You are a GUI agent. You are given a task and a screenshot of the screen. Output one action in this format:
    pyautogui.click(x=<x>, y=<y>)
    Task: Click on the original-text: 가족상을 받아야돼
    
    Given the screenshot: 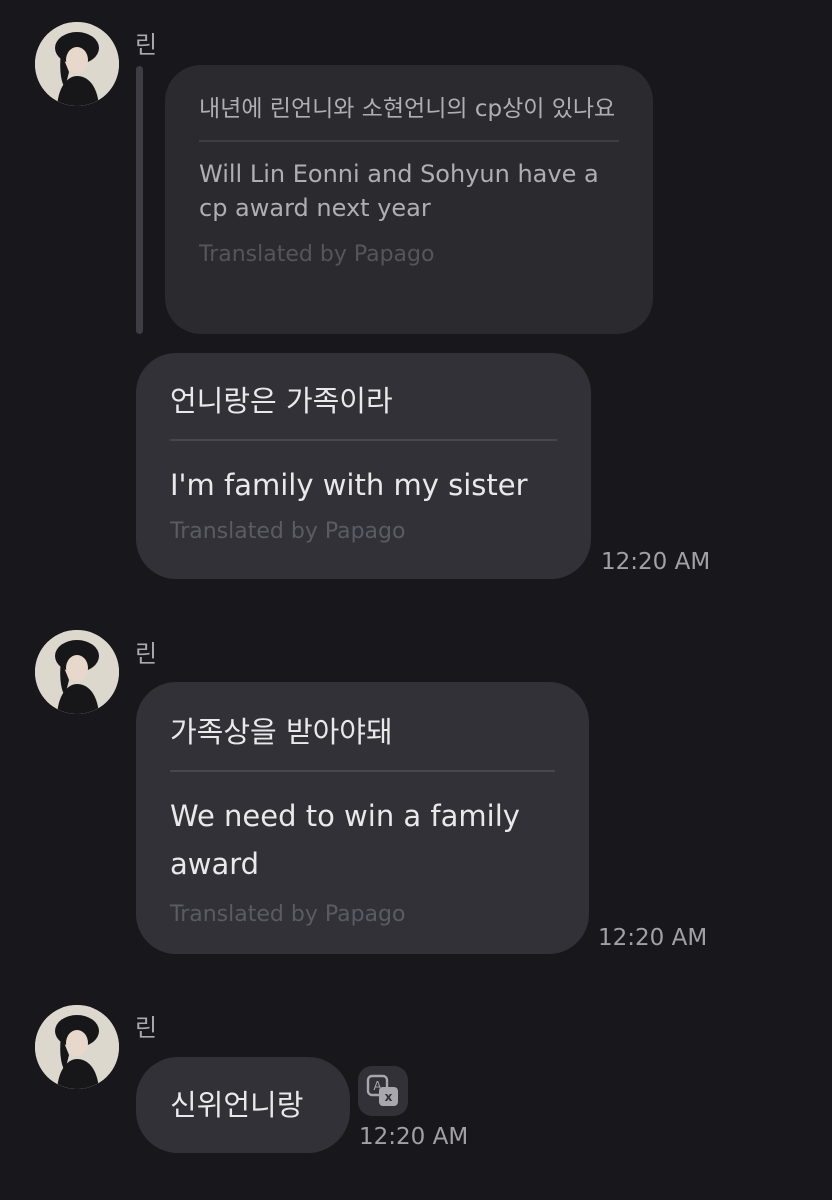 What is the action you would take?
    pyautogui.click(x=281, y=732)
    